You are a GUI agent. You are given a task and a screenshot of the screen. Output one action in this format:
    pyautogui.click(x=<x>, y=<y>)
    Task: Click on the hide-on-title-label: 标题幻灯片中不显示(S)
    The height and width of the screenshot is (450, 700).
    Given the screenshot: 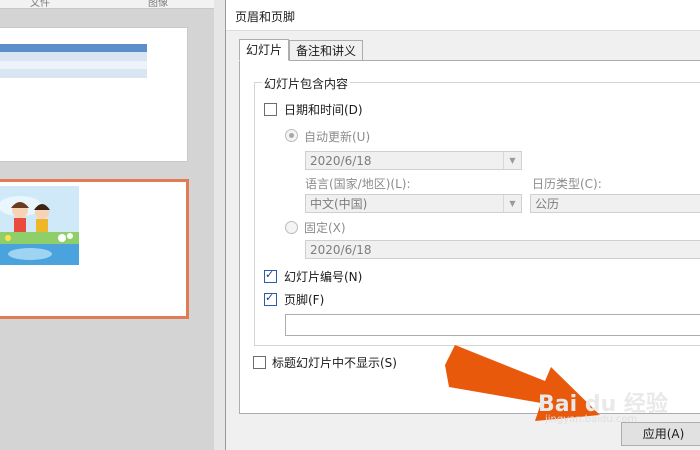 What is the action you would take?
    pyautogui.click(x=334, y=363)
    